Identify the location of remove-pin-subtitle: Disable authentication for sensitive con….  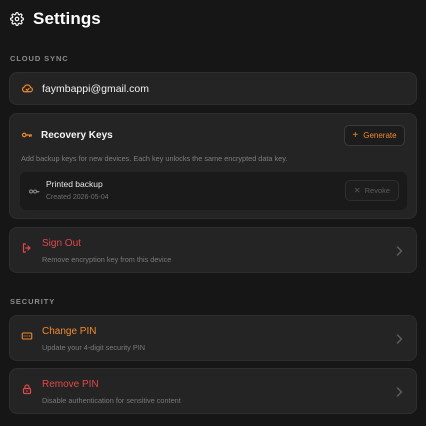
(111, 400).